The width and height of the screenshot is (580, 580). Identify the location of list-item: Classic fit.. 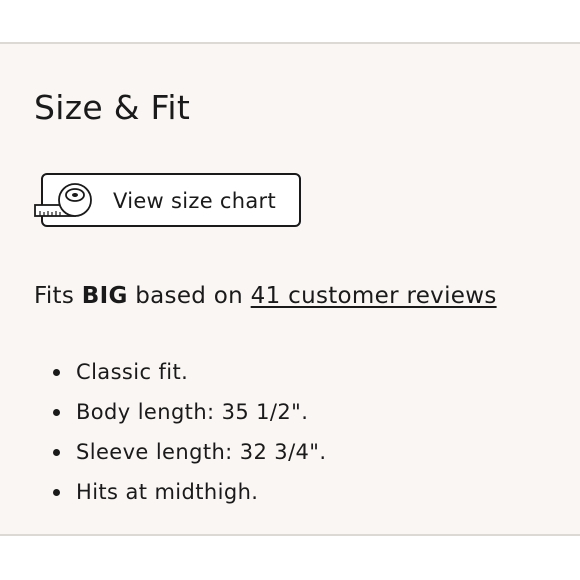
(163, 372).